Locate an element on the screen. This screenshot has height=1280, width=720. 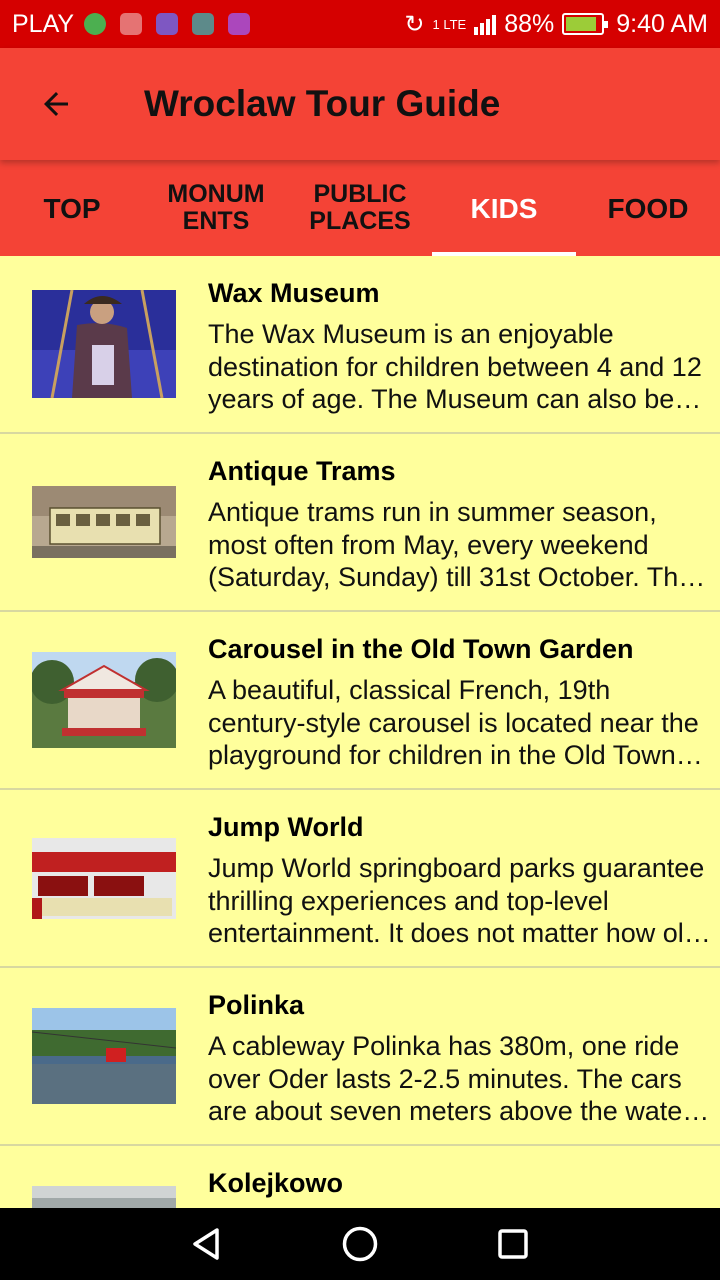
item-title: Carousel in the Old Town Garden is located at coordinates (421, 649).